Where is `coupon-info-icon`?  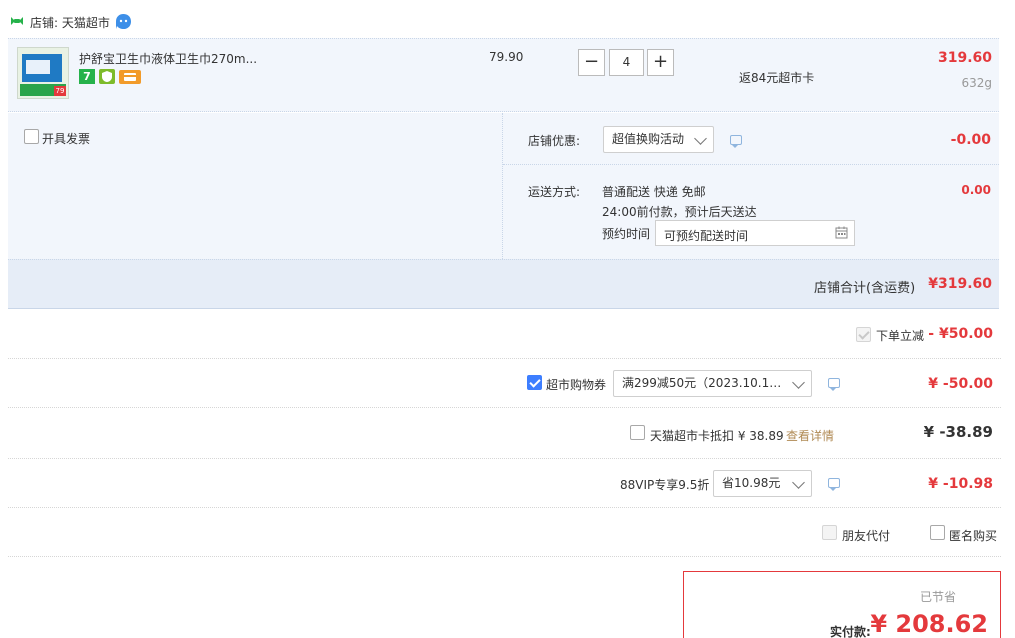 coupon-info-icon is located at coordinates (834, 384).